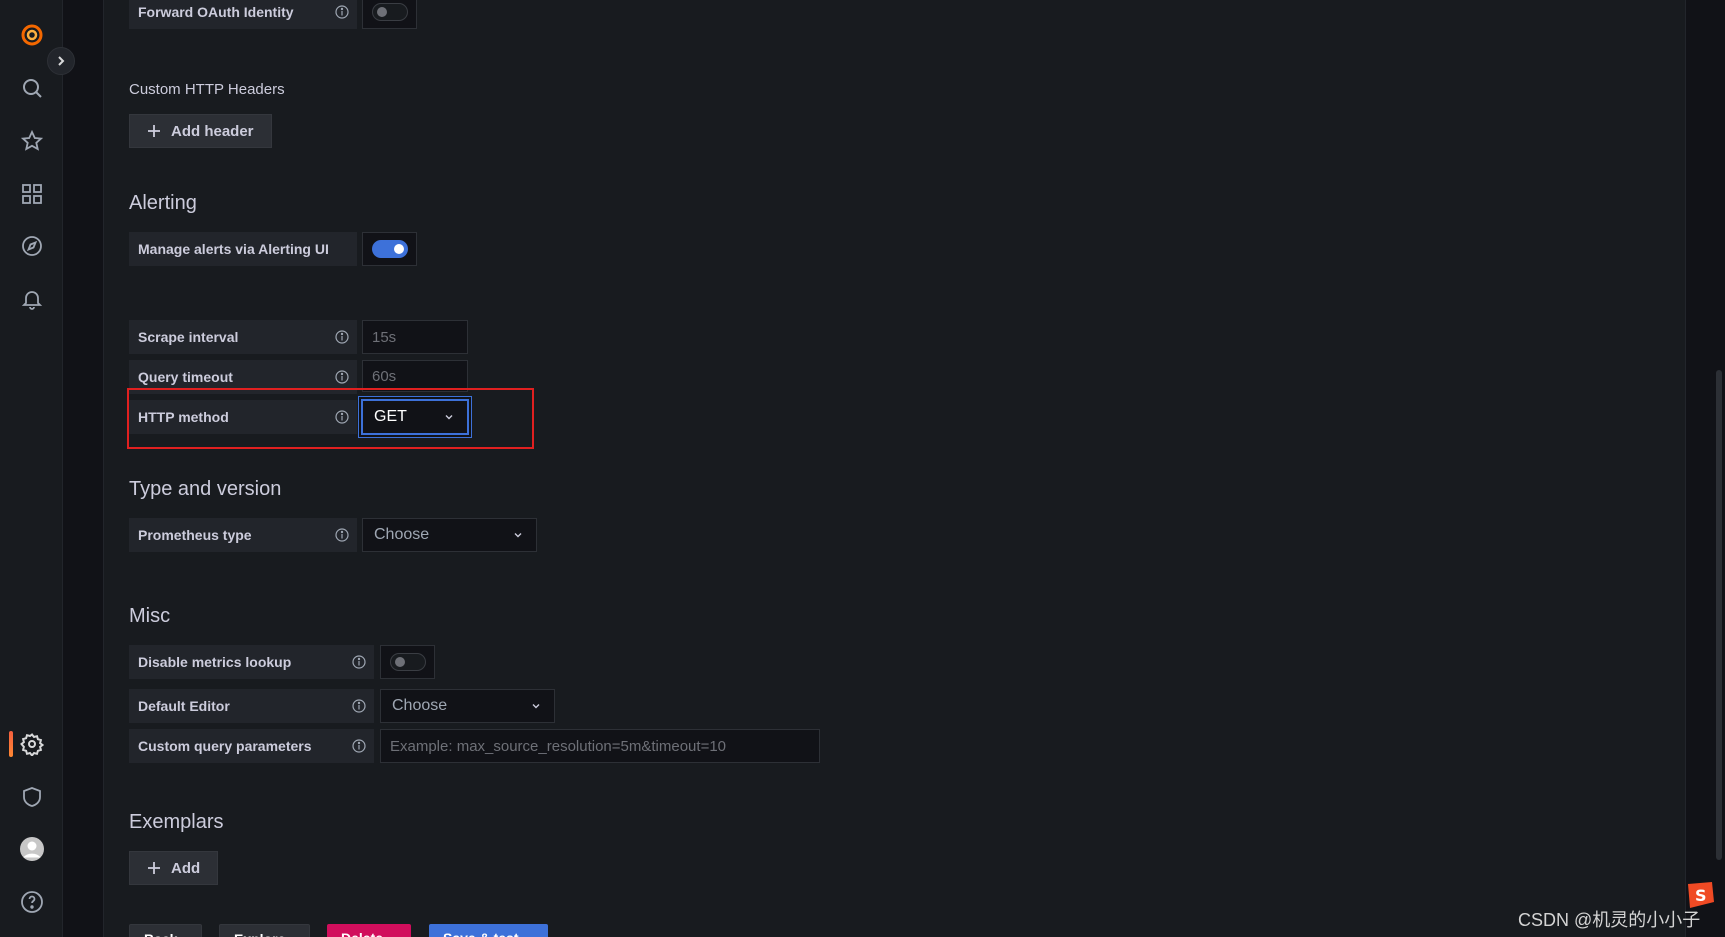 The width and height of the screenshot is (1725, 937). Describe the element at coordinates (31, 468) in the screenshot. I see `sidebar` at that location.